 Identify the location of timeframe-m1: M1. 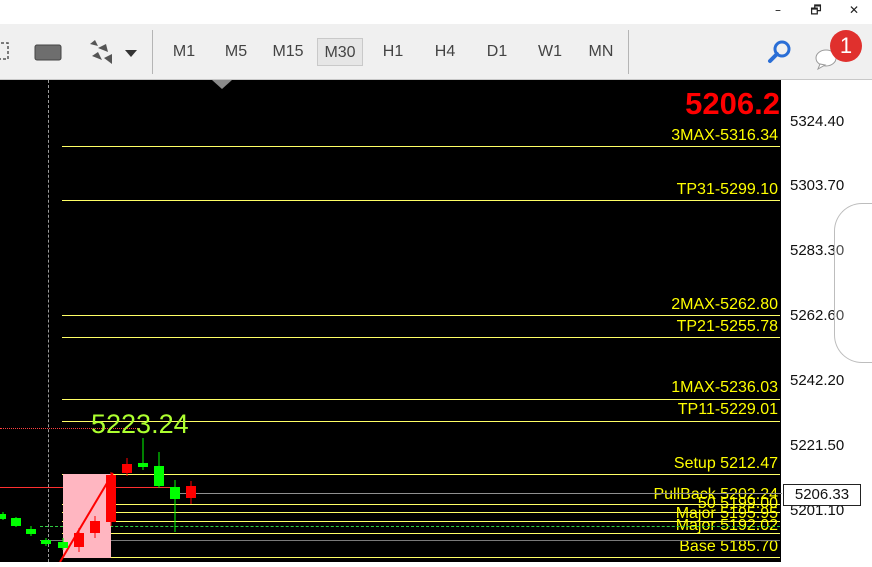
(184, 52).